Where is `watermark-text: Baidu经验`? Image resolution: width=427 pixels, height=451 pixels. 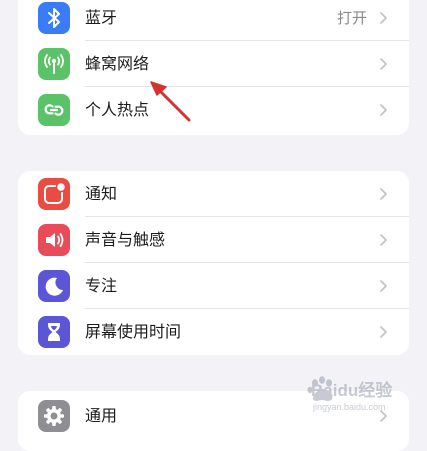
watermark-text: Baidu经验 is located at coordinates (352, 390).